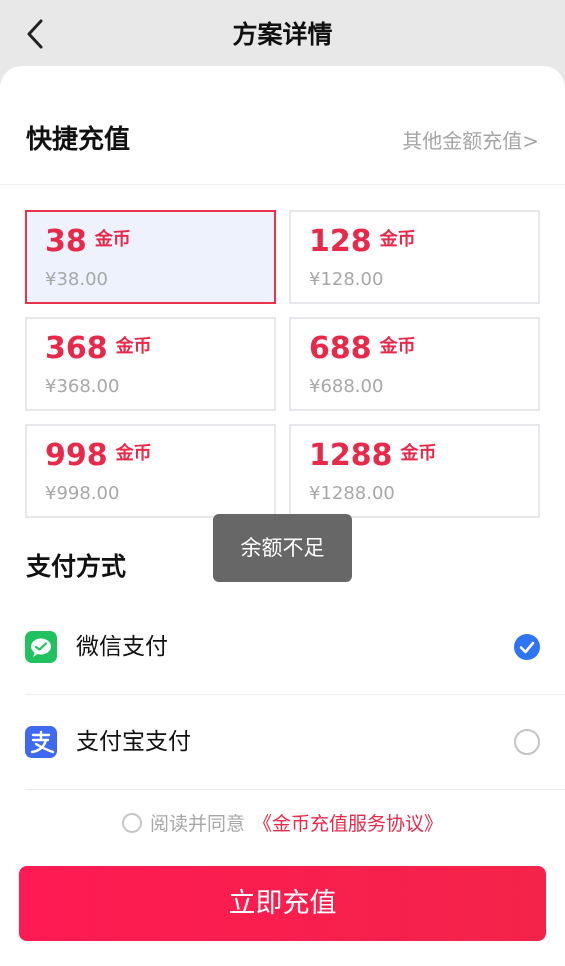 This screenshot has width=565, height=966. Describe the element at coordinates (133, 742) in the screenshot. I see `payment-label: 支付宝支付` at that location.